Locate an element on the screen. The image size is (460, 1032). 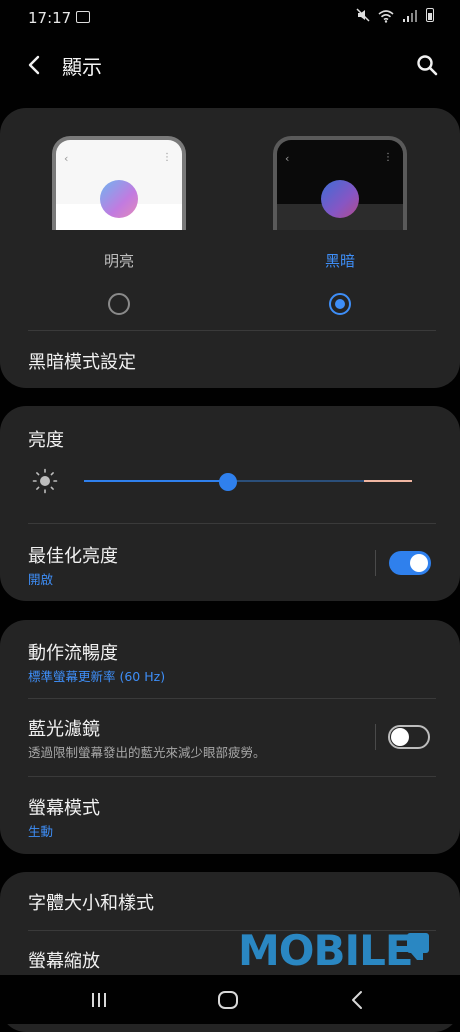
status-time: 17:17 is located at coordinates (50, 18).